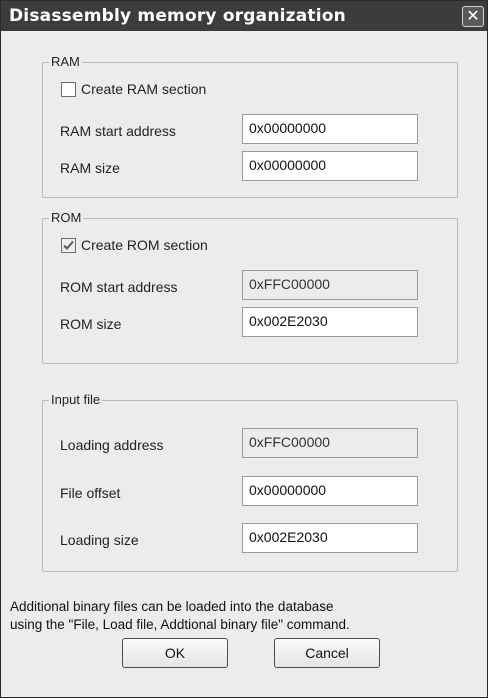 This screenshot has height=698, width=488. Describe the element at coordinates (330, 166) in the screenshot. I see `ram-size-input: 0x00000000` at that location.